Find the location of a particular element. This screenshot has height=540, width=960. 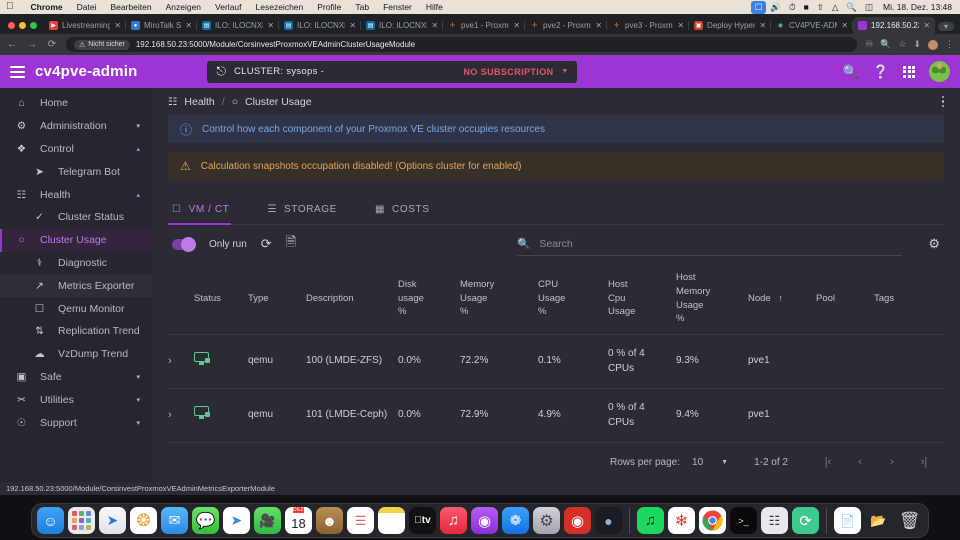

menubar-item-anzeigen: Anzeigen is located at coordinates (183, 7).